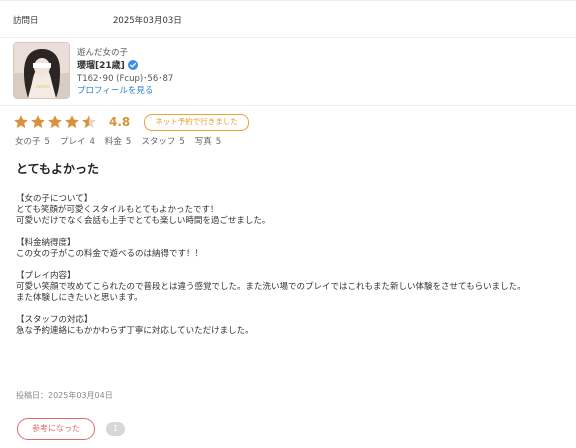 The height and width of the screenshot is (448, 576). What do you see at coordinates (208, 142) in the screenshot?
I see `sub-score-photo: 写真 5` at bounding box center [208, 142].